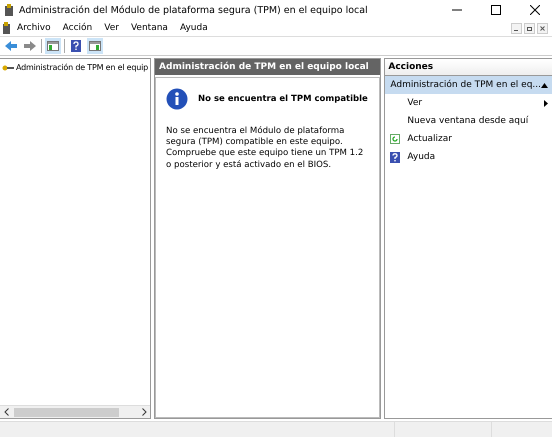 This screenshot has height=437, width=552. What do you see at coordinates (144, 412) in the screenshot?
I see `scroll-right-icon` at bounding box center [144, 412].